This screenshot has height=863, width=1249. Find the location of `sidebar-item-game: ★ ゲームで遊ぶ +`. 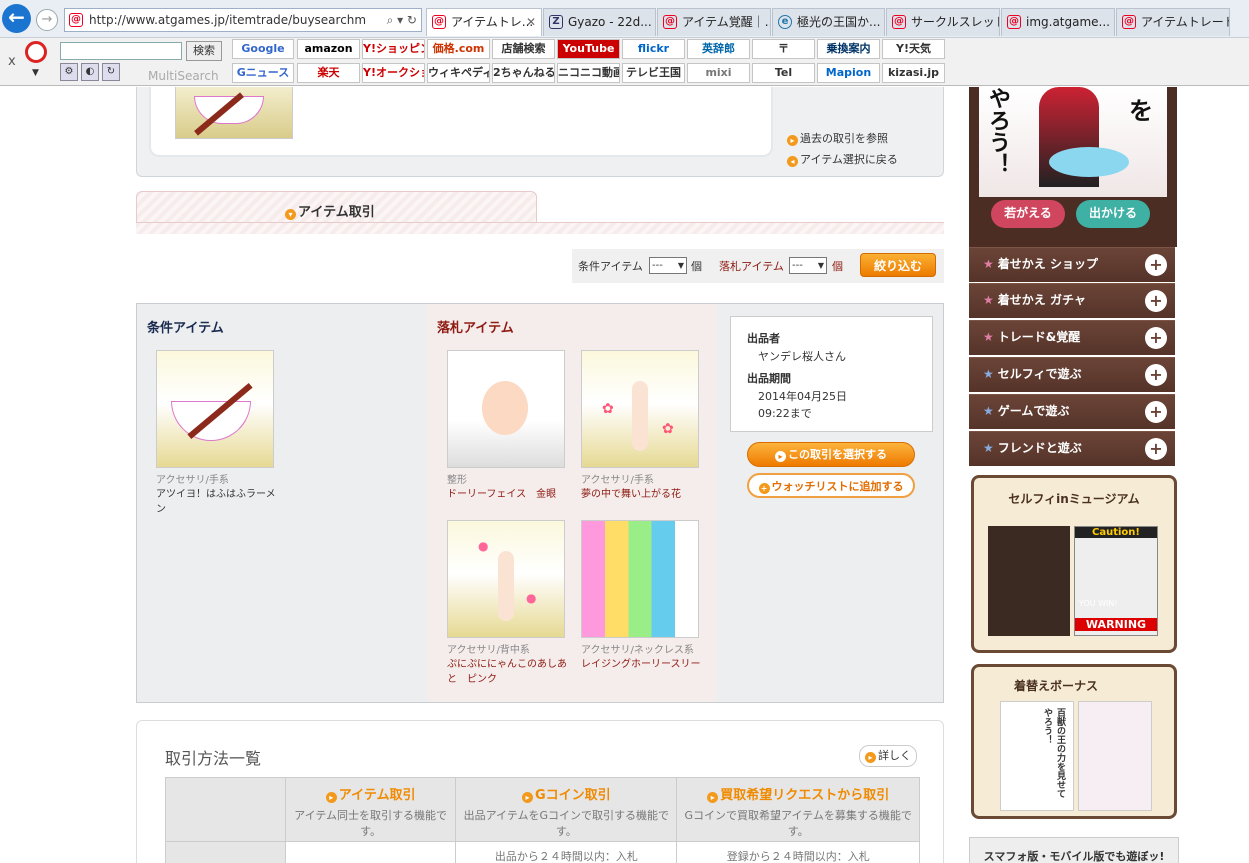

sidebar-item-game: ★ ゲームで遊ぶ + is located at coordinates (1072, 411).